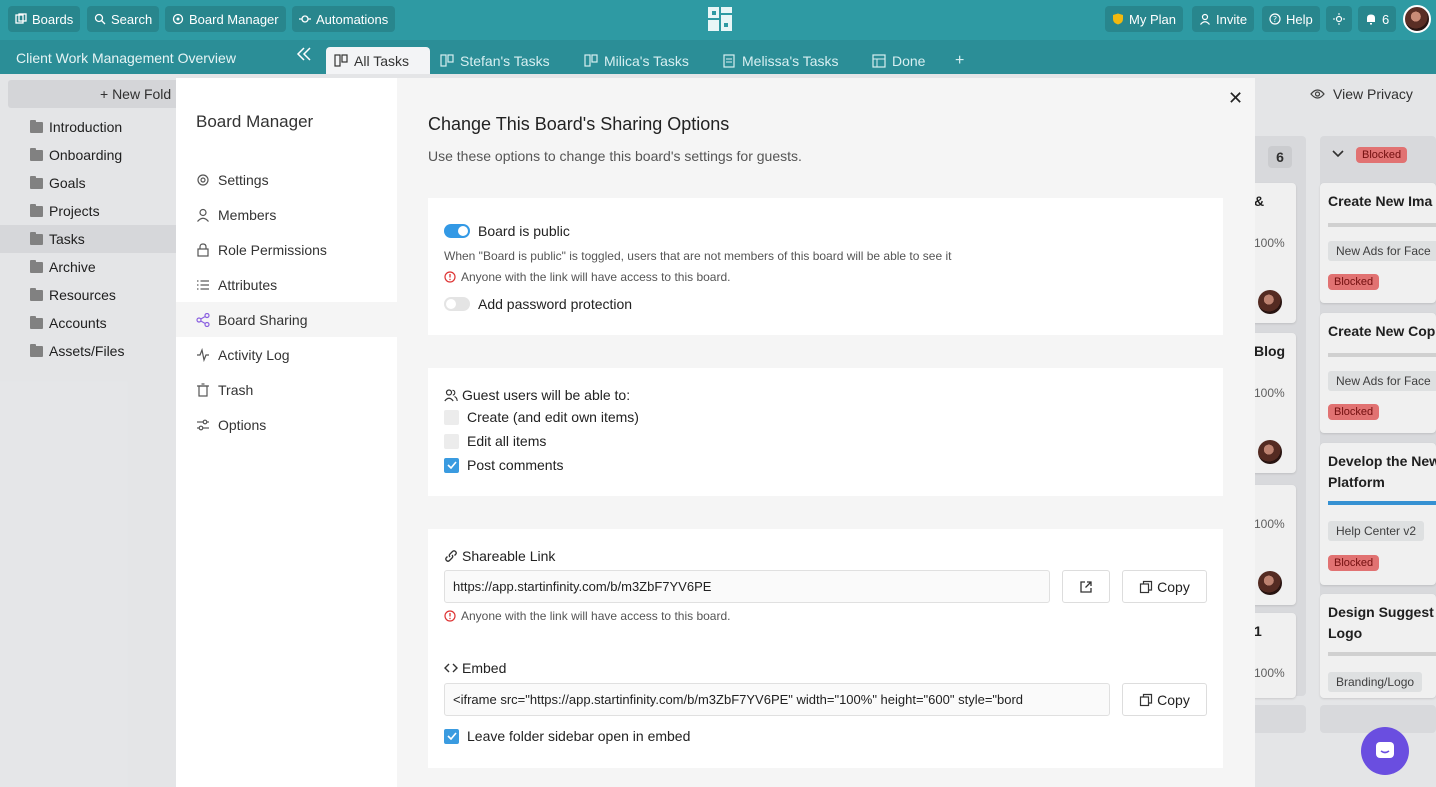 Image resolution: width=1436 pixels, height=787 pixels. I want to click on password-row: Add password protection, so click(538, 304).